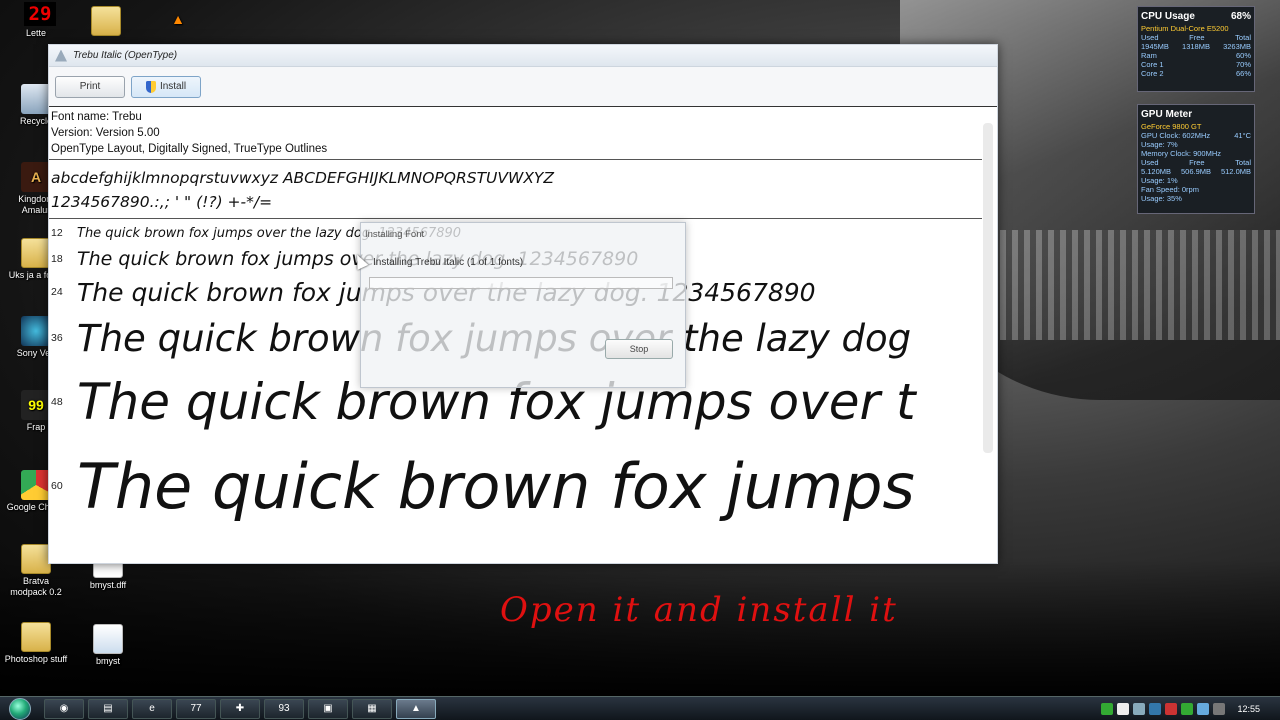  I want to click on taskbar-plus: ✚, so click(240, 708).